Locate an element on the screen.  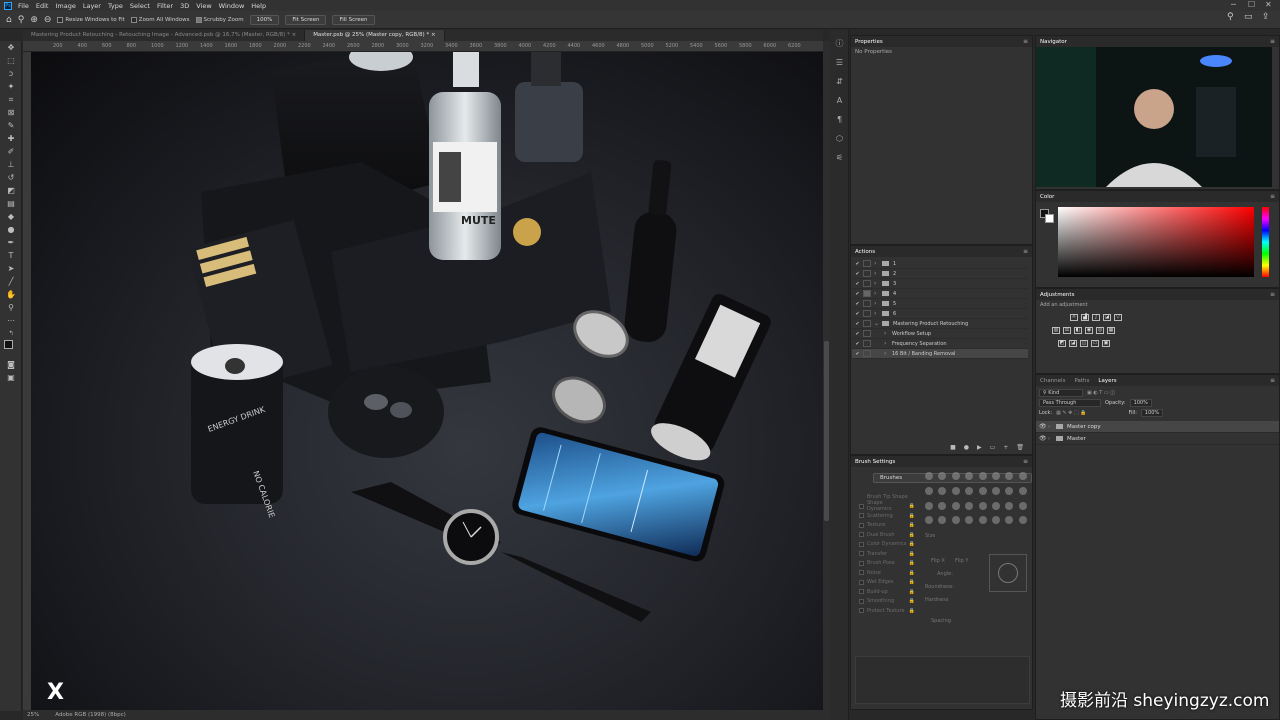
canvas-vertical-scrollbar is located at coordinates (826, 375).